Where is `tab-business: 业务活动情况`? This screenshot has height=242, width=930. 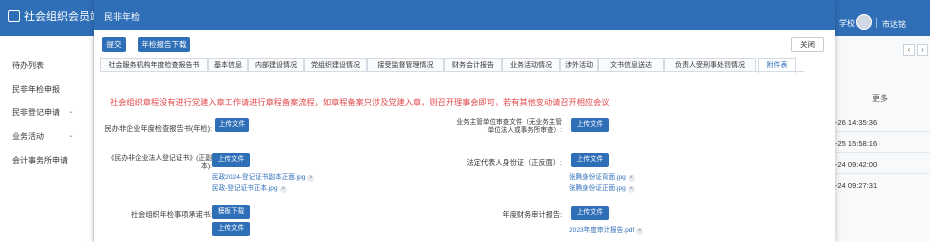
tab-business: 业务活动情况 is located at coordinates (531, 65).